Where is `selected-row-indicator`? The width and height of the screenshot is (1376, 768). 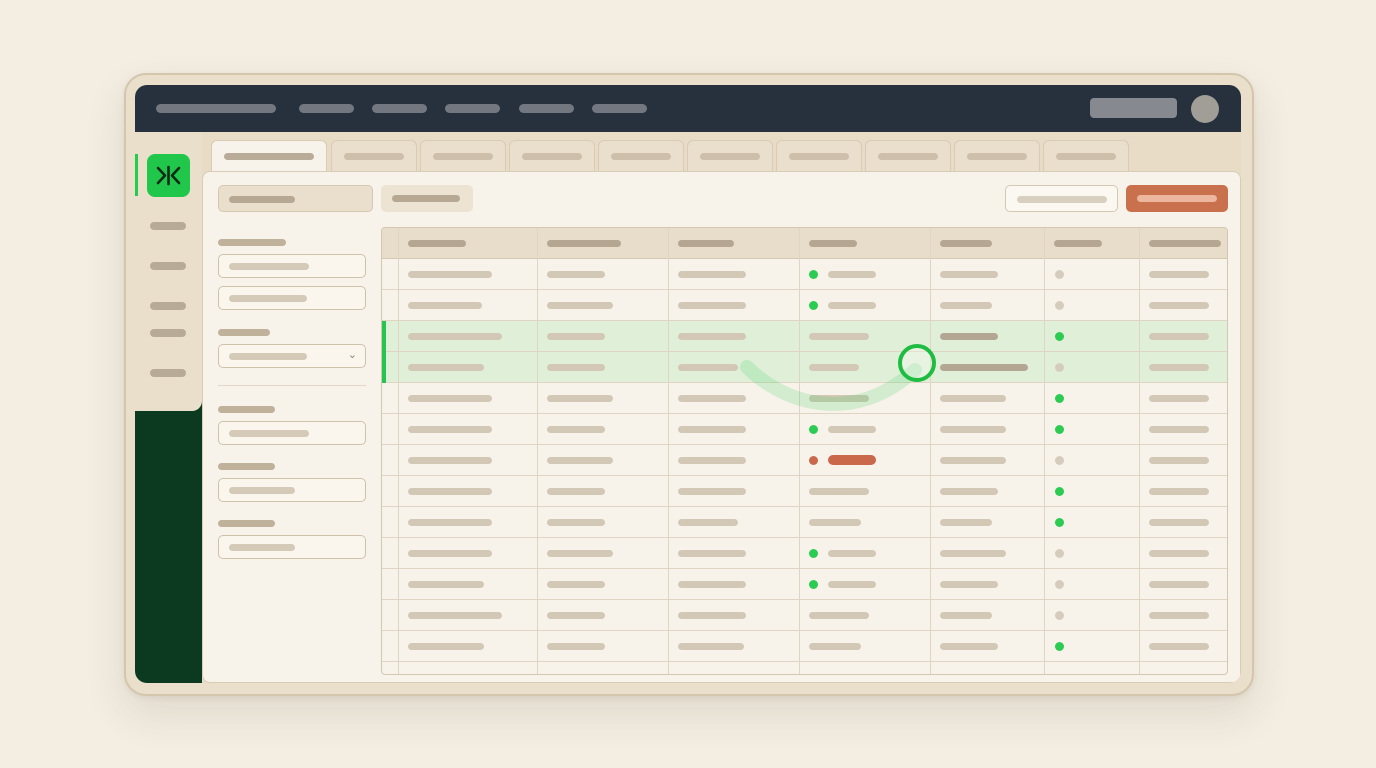
selected-row-indicator is located at coordinates (384, 352).